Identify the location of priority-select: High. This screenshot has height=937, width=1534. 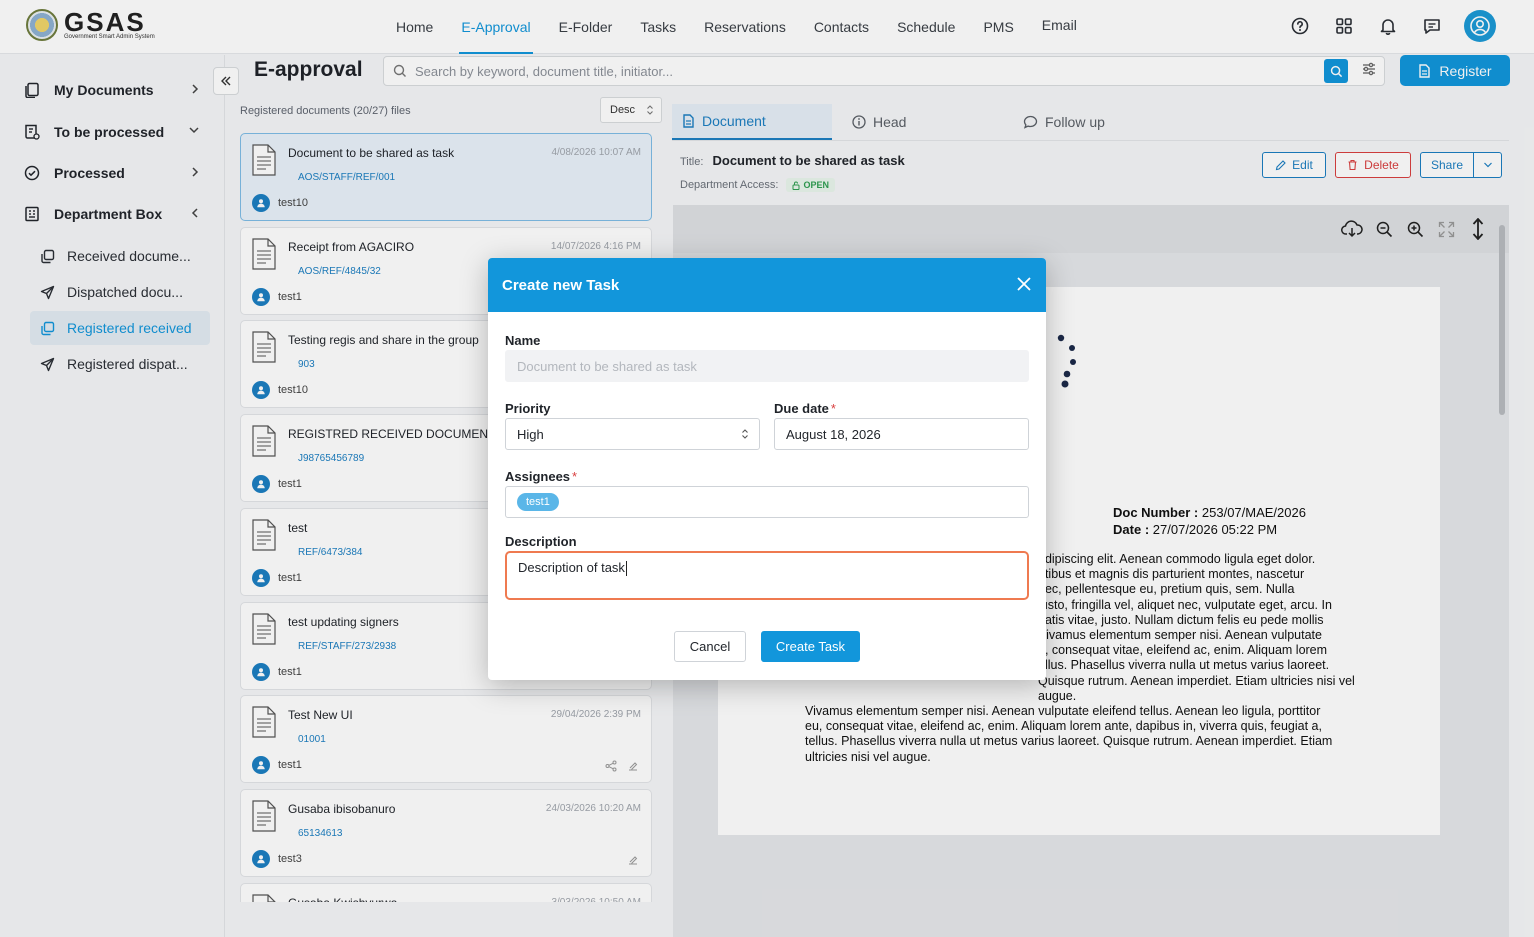
(632, 434).